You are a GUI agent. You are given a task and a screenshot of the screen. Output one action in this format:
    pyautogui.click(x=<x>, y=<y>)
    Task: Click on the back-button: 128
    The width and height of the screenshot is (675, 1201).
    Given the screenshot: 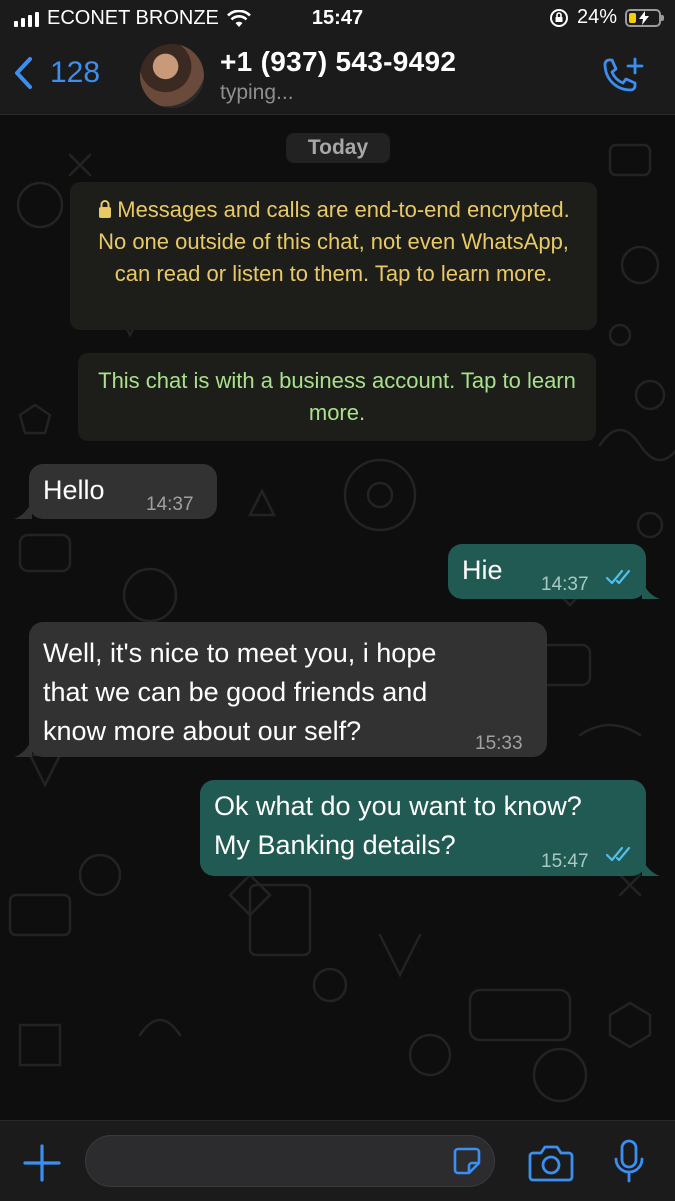 What is the action you would take?
    pyautogui.click(x=56, y=73)
    